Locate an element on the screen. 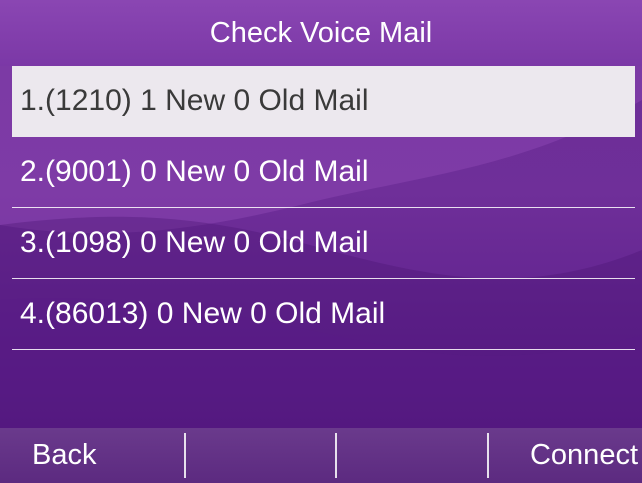 The height and width of the screenshot is (483, 642). list-item-mailbox-2: 2.(9001) 0 New 0 Old Mail is located at coordinates (323, 172).